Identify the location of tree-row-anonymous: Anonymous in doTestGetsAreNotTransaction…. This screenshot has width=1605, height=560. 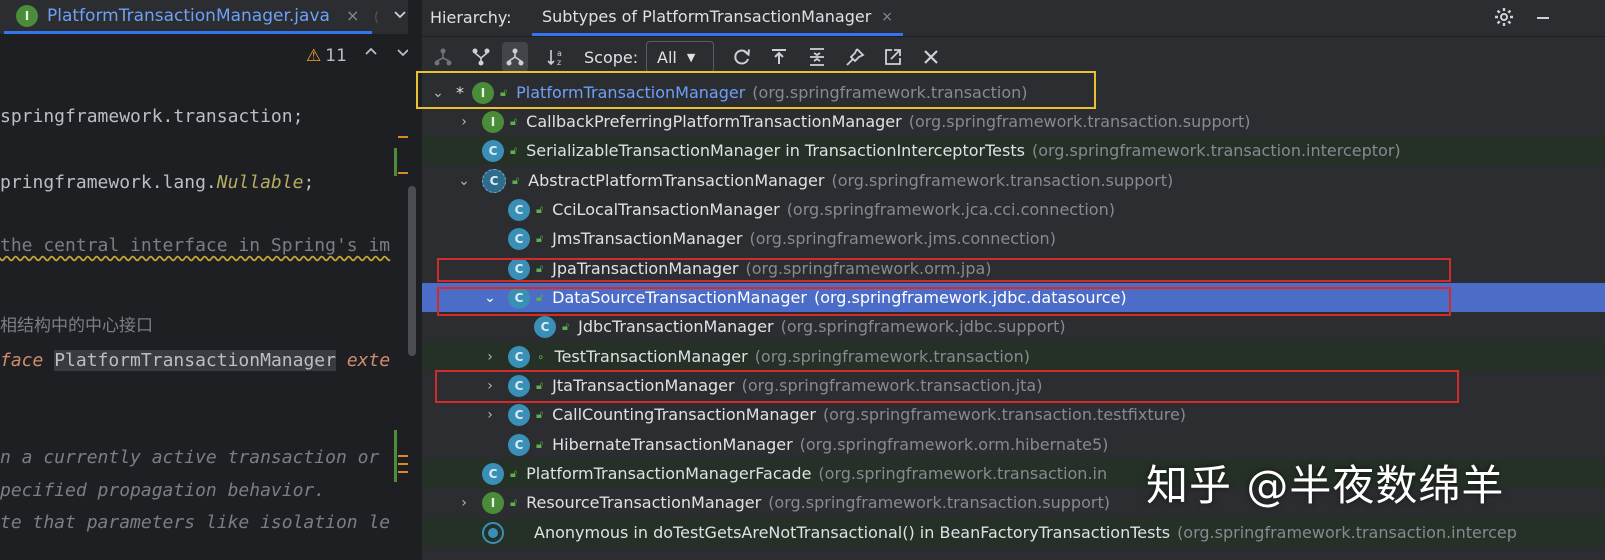
(1013, 532).